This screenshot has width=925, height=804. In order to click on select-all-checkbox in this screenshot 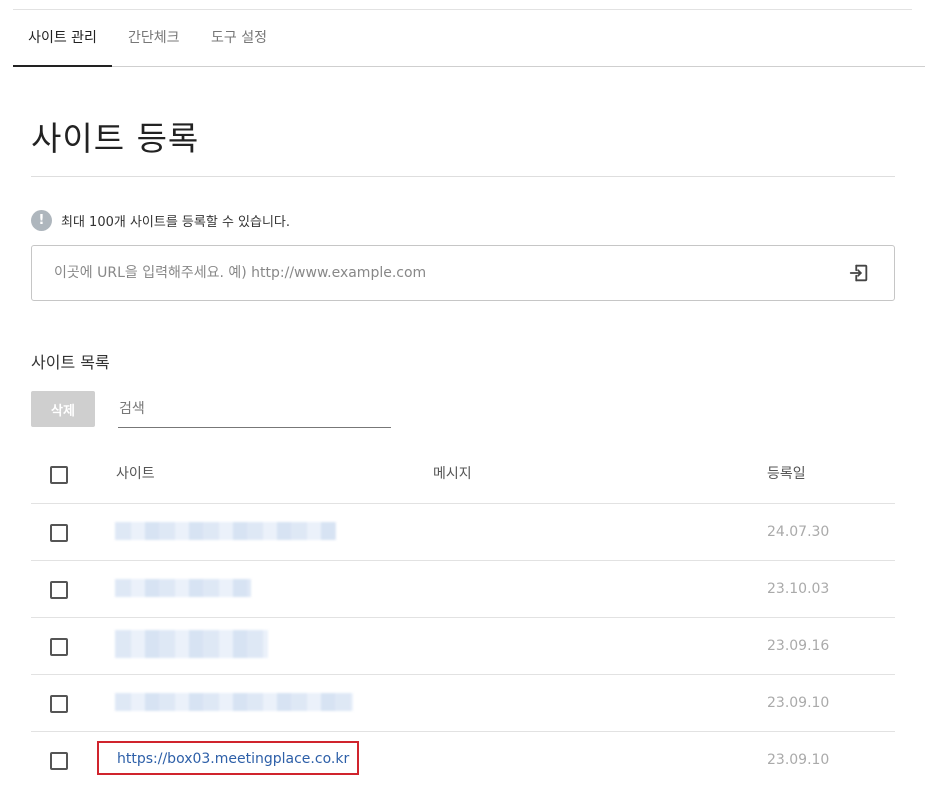, I will do `click(59, 475)`.